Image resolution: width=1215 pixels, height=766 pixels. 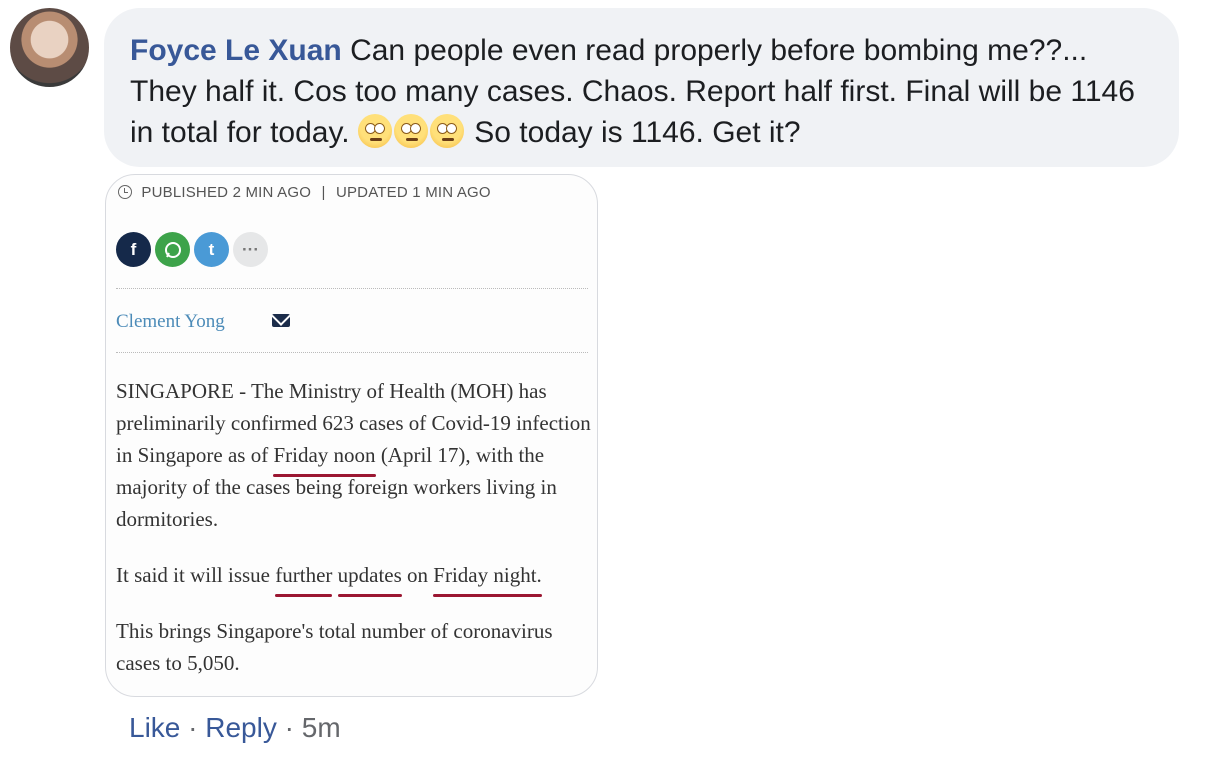 I want to click on publish-meta: PUBLISHED 2 MIN AGO | UPDATED 1 MIN AGO, so click(x=304, y=192).